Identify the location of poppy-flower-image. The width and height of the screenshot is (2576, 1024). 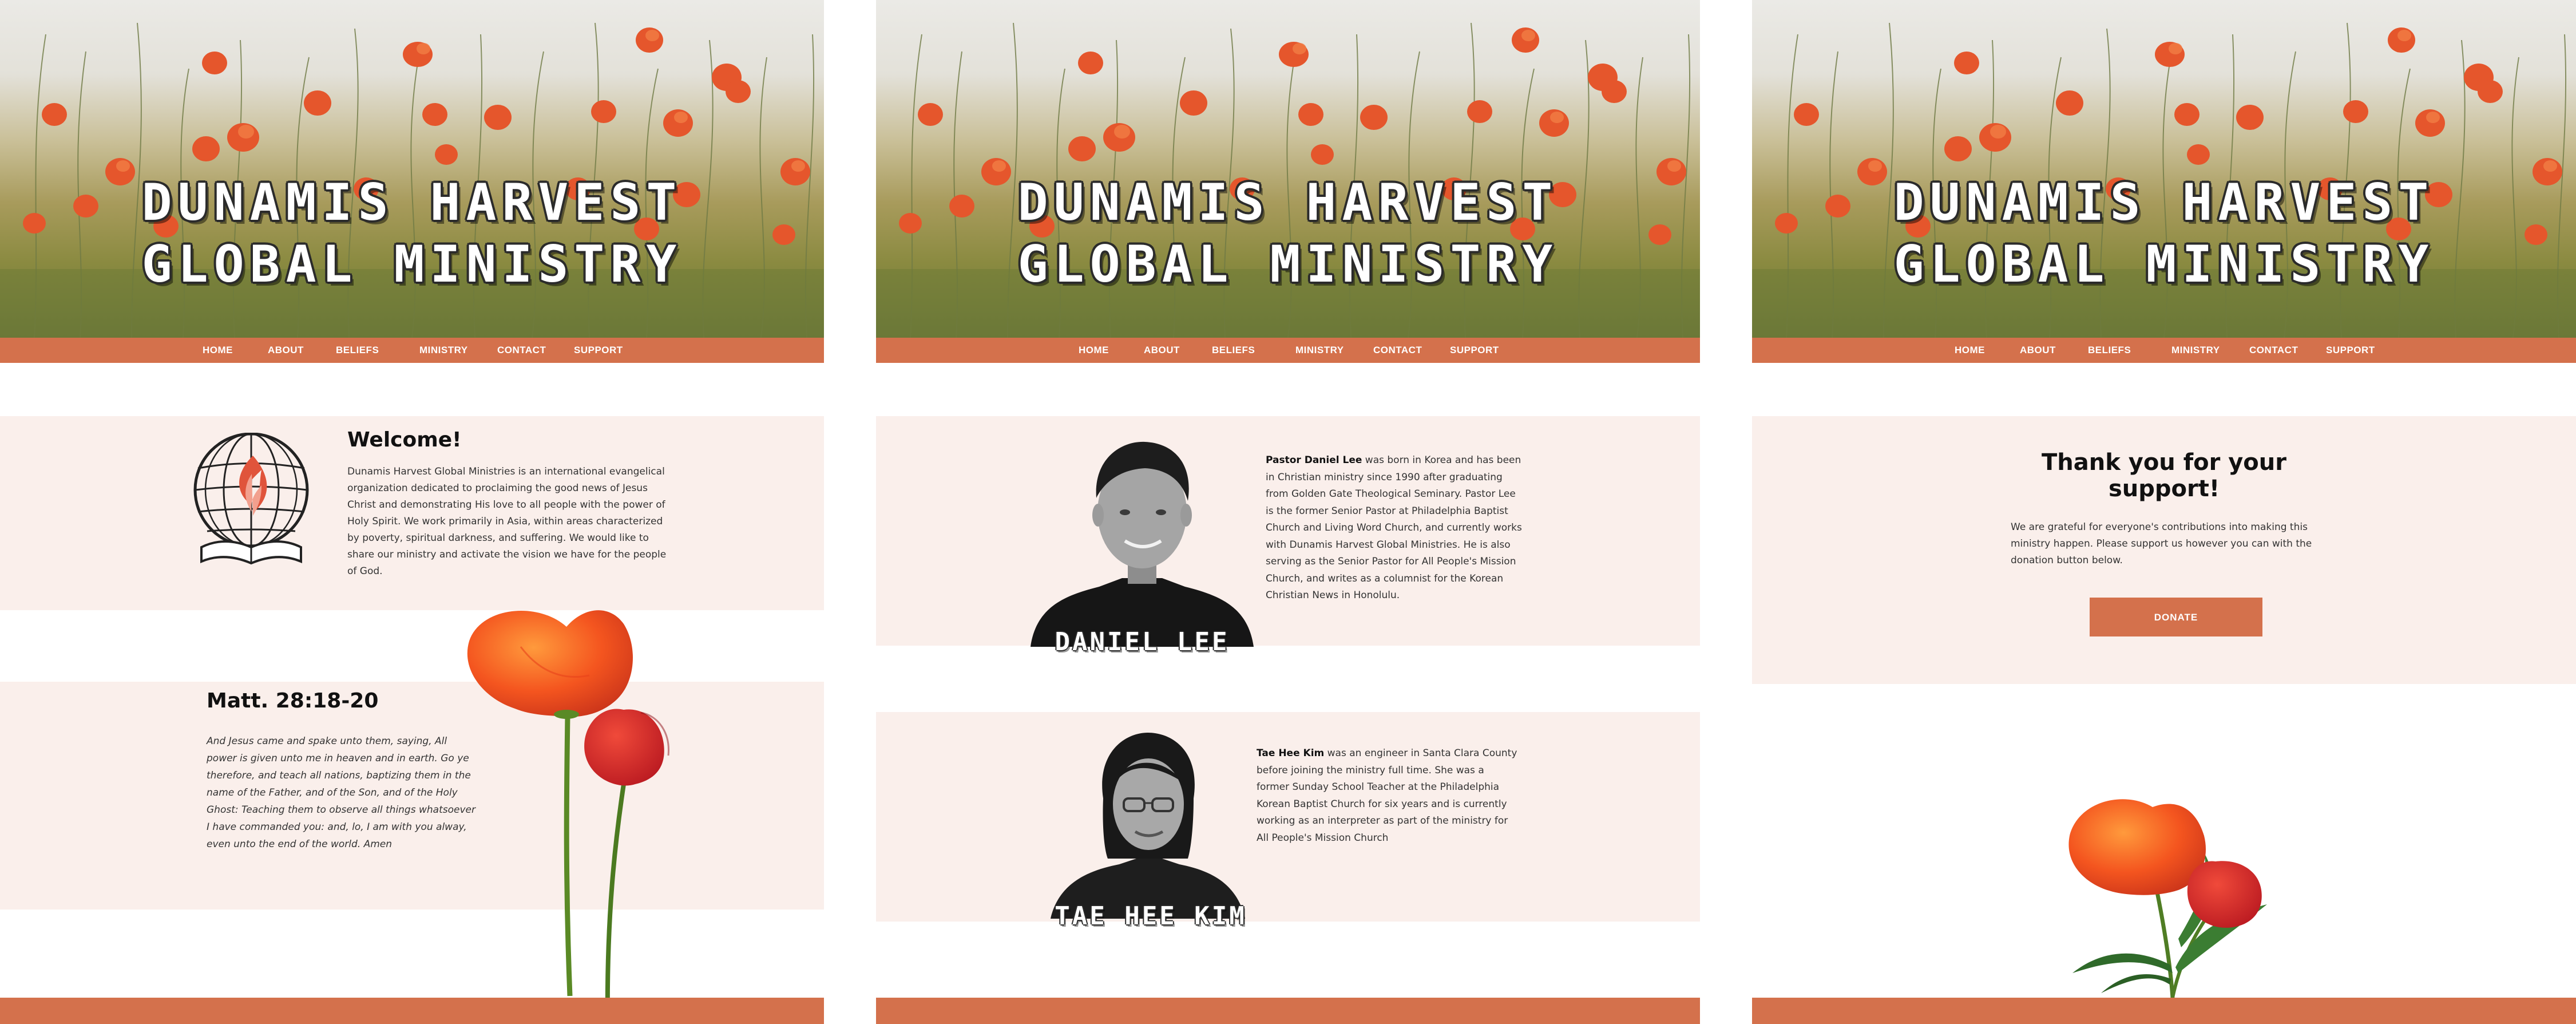
(568, 817).